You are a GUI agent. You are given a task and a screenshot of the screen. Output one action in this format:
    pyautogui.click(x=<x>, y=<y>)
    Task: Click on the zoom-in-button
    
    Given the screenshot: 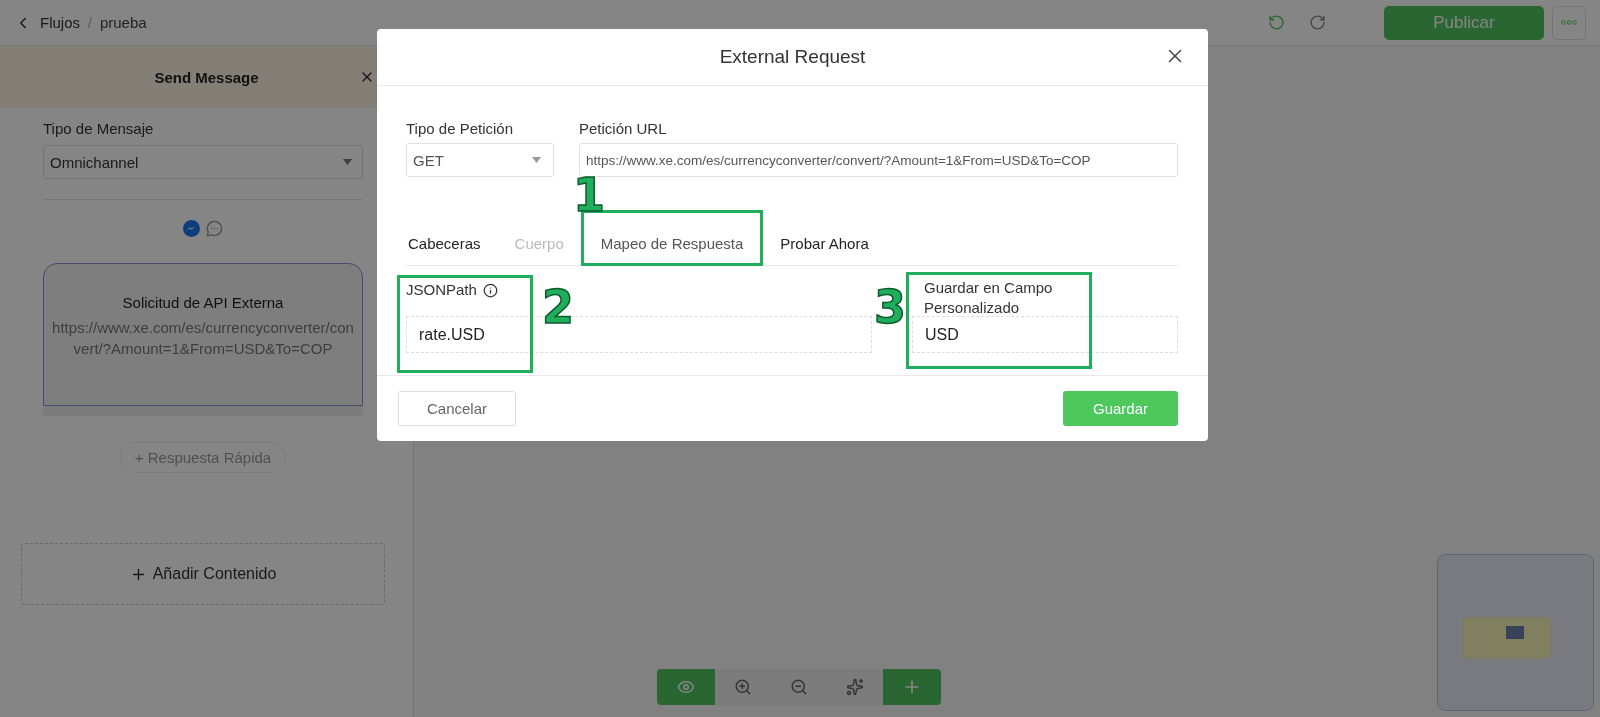 What is the action you would take?
    pyautogui.click(x=743, y=687)
    